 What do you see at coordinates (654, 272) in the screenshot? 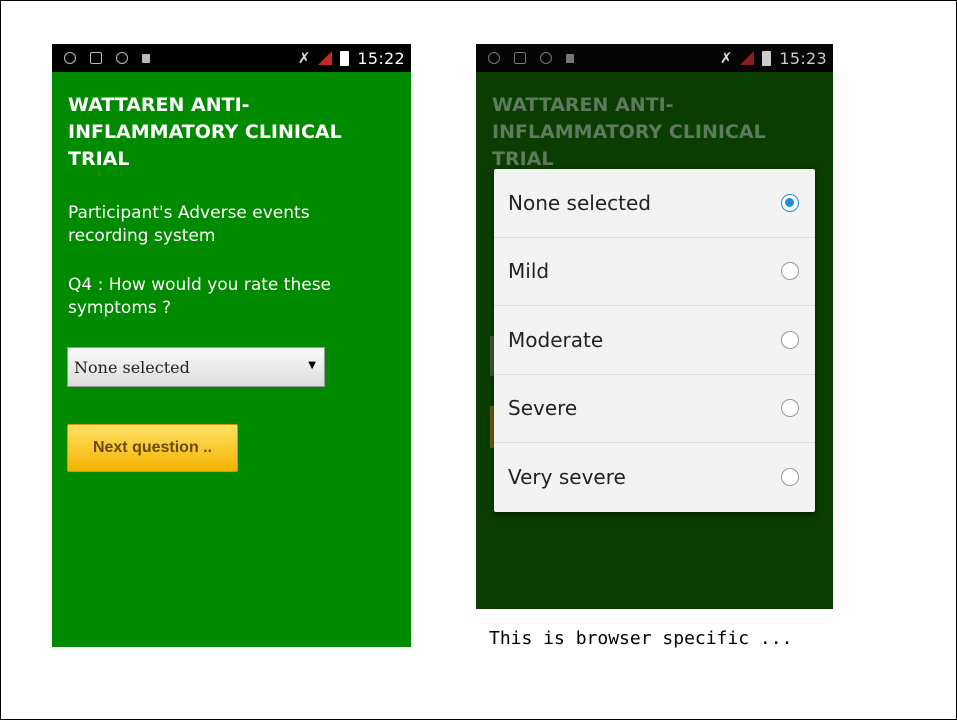
I see `option-mild: Mild` at bounding box center [654, 272].